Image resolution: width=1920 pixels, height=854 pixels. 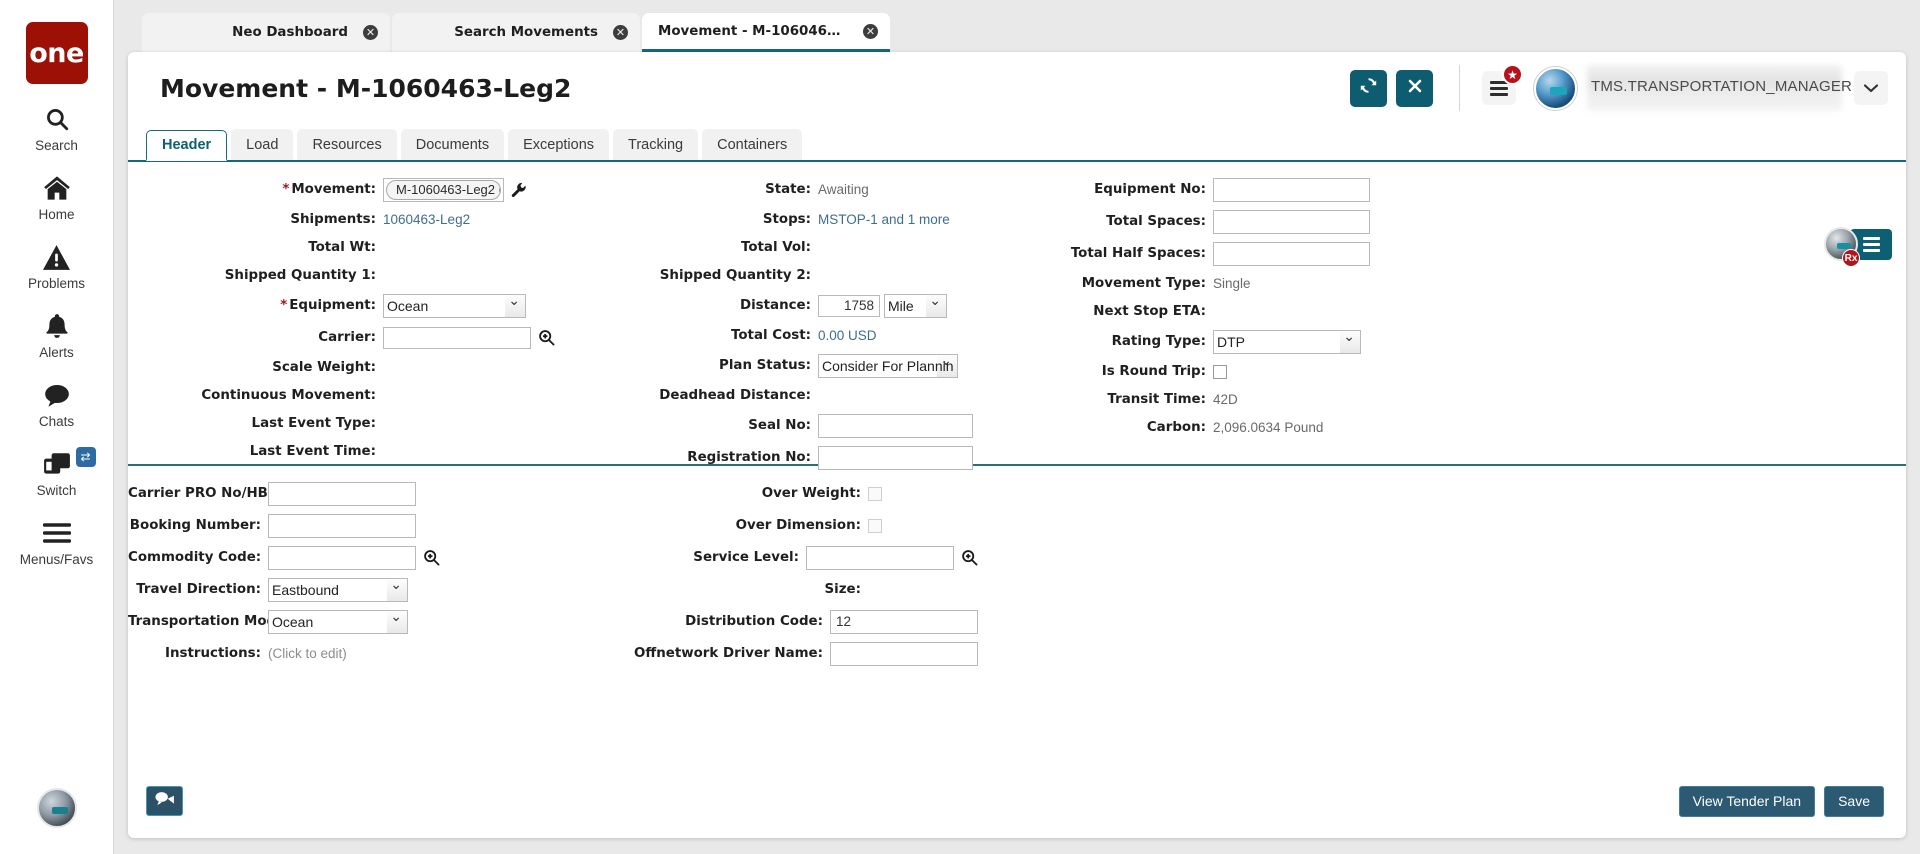 I want to click on rating-type-select: DTP, so click(x=1287, y=341).